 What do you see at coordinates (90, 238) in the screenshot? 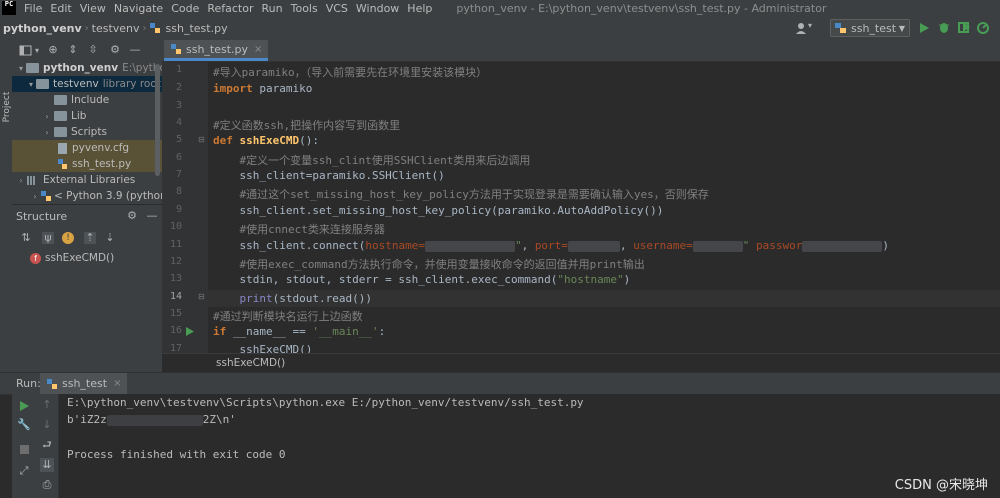
I see `autoscroll-to-source-icon: ⇡` at bounding box center [90, 238].